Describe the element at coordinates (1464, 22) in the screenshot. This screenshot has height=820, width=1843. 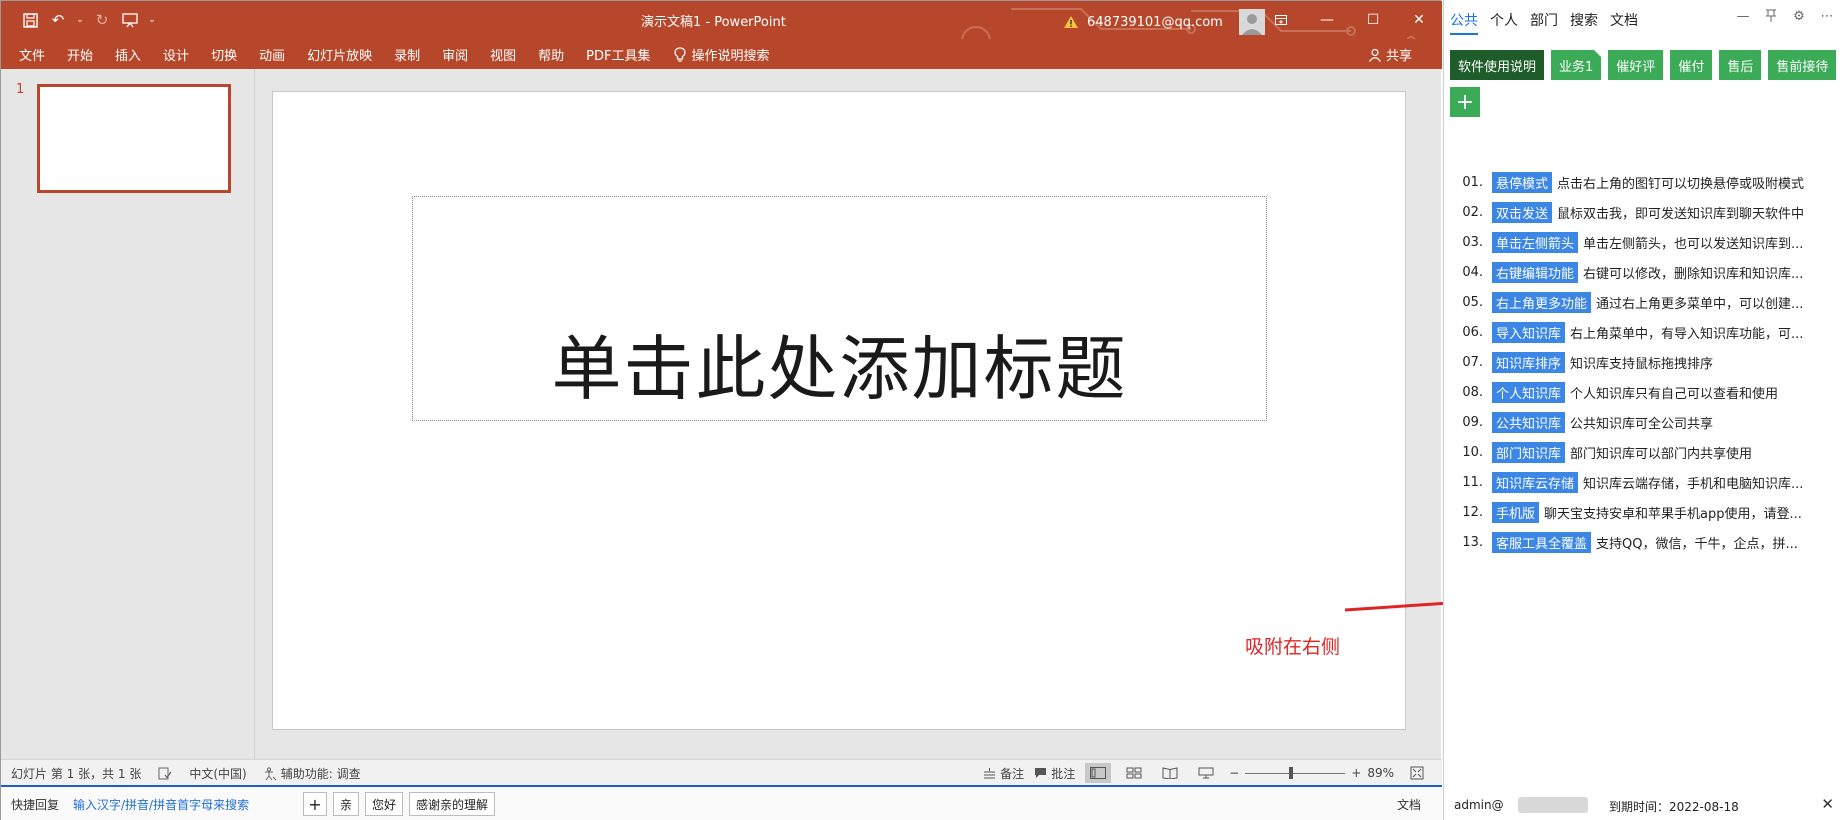
I see `tab-public: 公共` at that location.